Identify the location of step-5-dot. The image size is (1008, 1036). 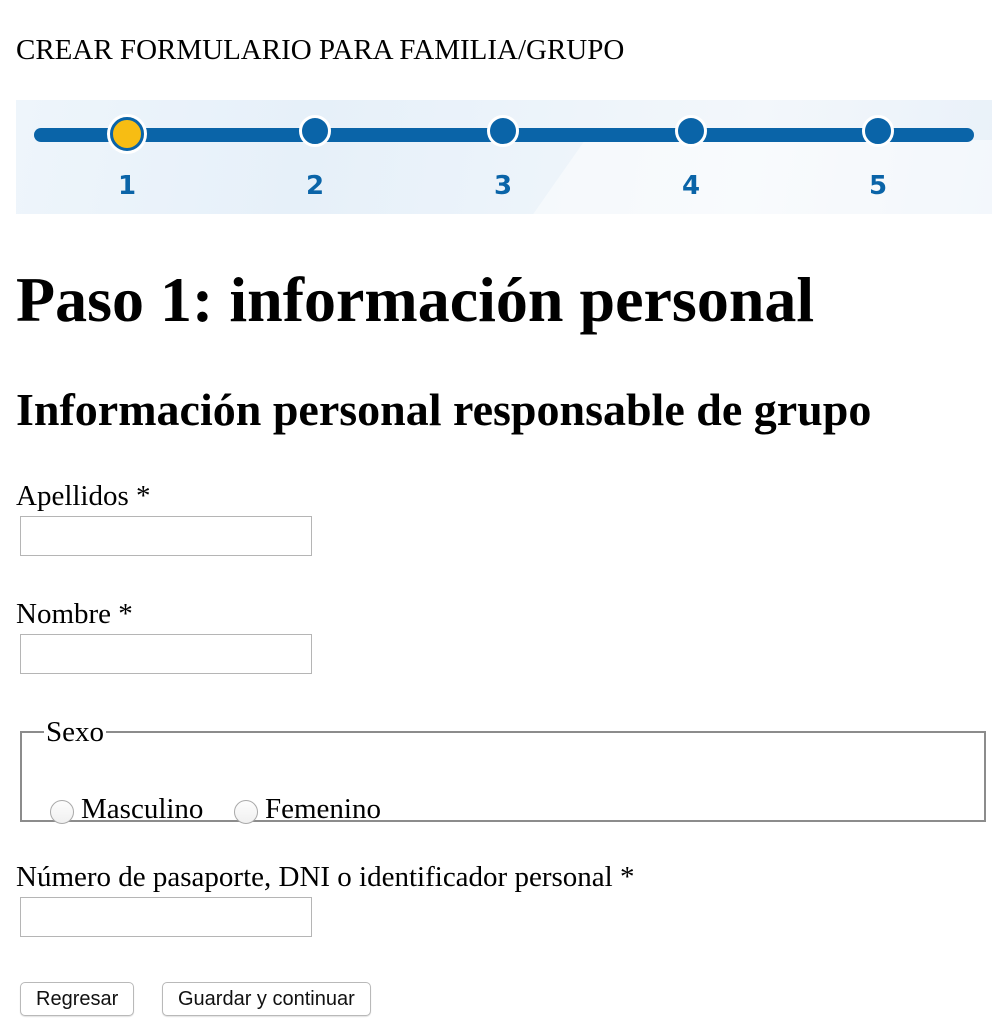
(878, 131).